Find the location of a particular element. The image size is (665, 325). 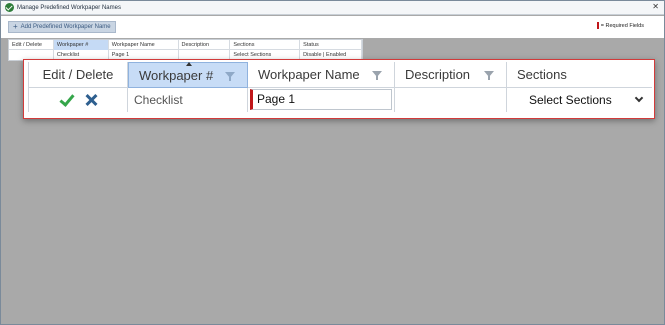

sort-ascending-icon is located at coordinates (189, 64).